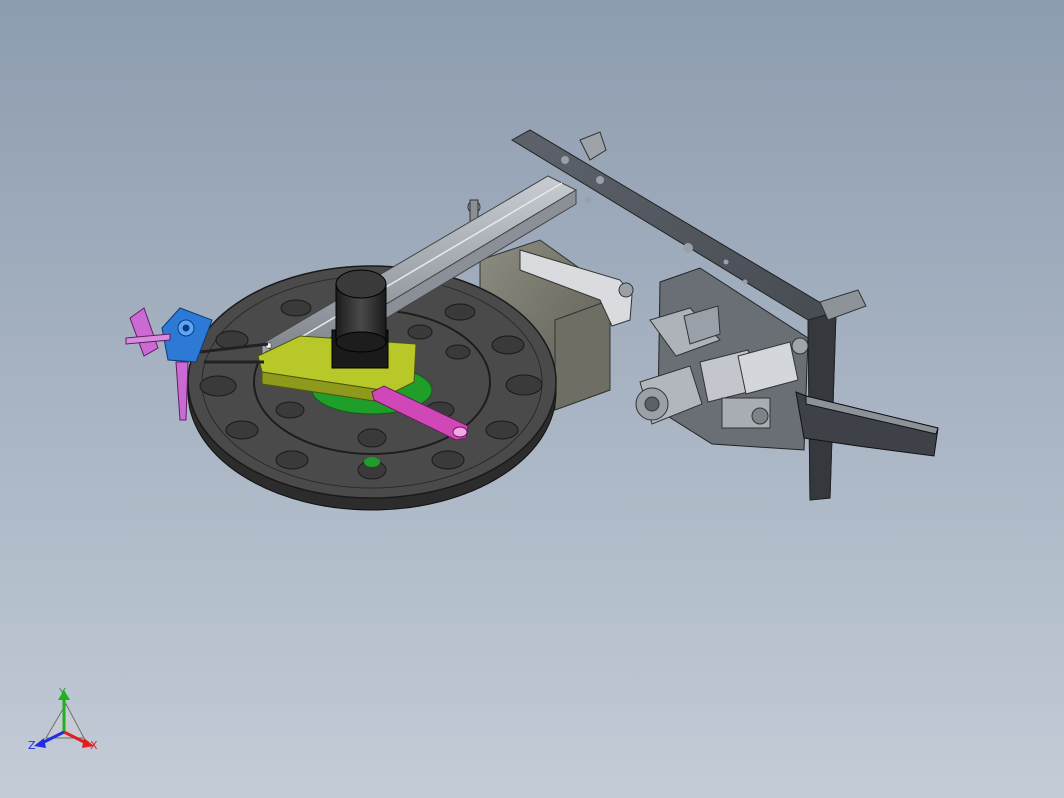 The width and height of the screenshot is (1064, 798). Describe the element at coordinates (62, 692) in the screenshot. I see `y-axis-label: Y` at that location.